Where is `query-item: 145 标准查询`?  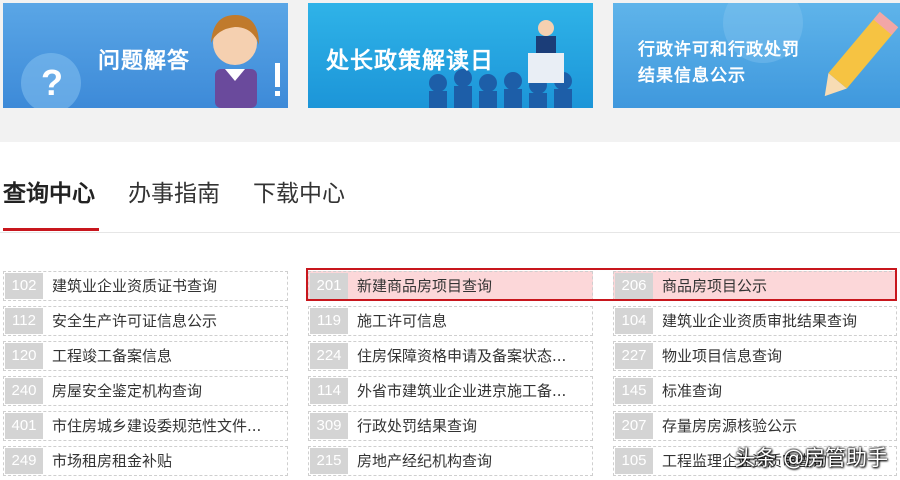
query-item: 145 标准查询 is located at coordinates (755, 391).